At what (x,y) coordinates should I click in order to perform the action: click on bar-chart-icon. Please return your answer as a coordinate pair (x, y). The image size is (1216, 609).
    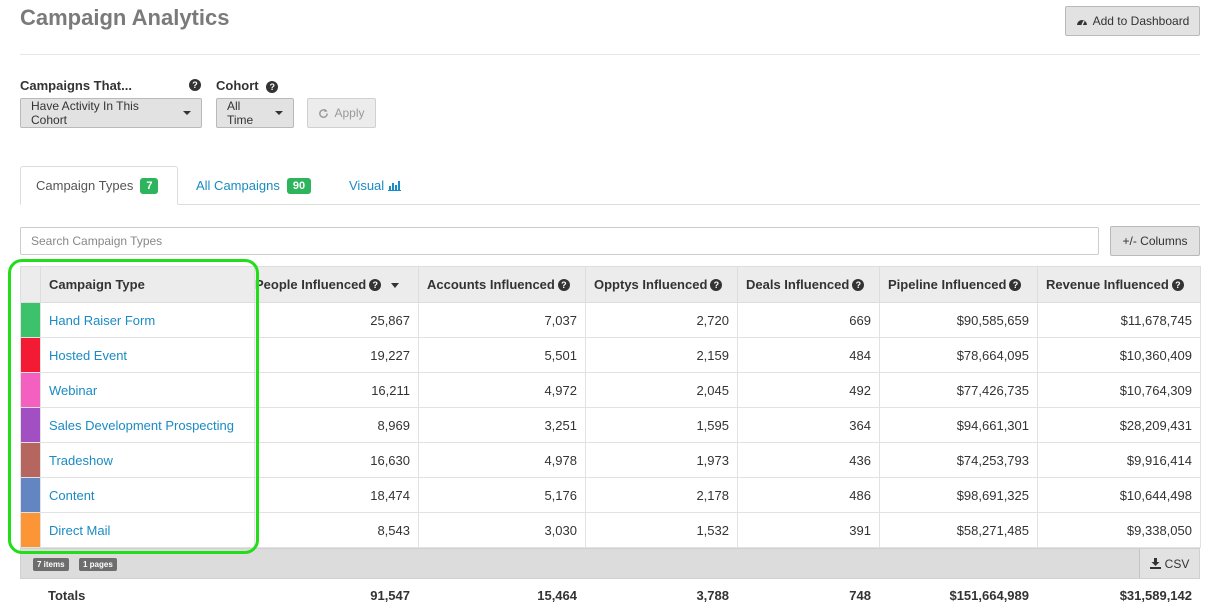
    Looking at the image, I should click on (395, 186).